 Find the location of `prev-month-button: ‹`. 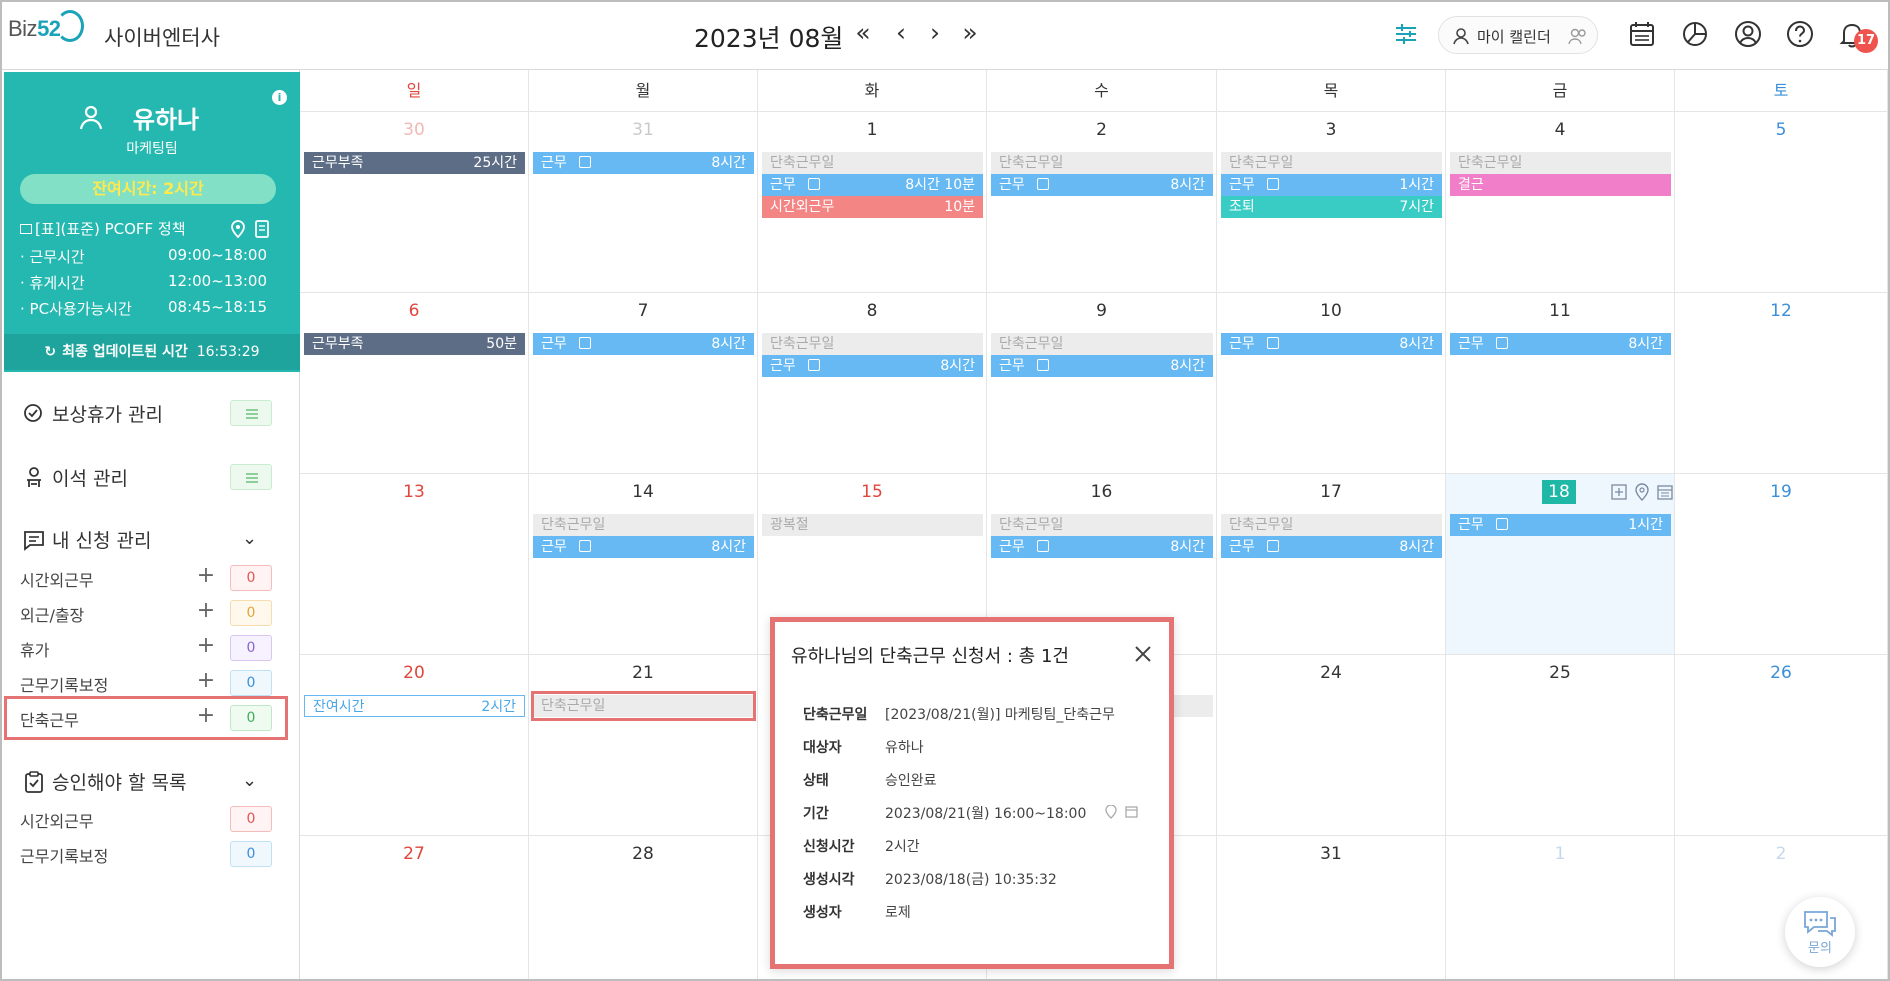

prev-month-button: ‹ is located at coordinates (901, 33).